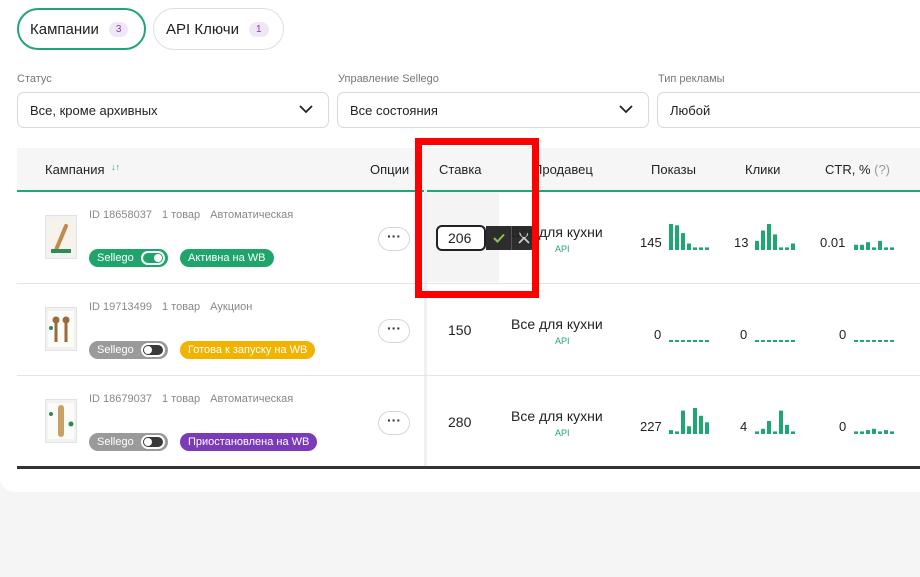  Describe the element at coordinates (116, 167) in the screenshot. I see `sort-icon: ↓↑` at that location.